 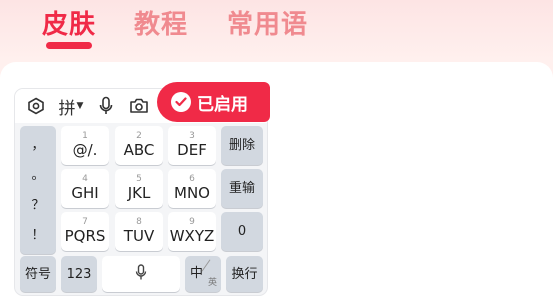 I want to click on enabled-label: 已启用, so click(x=222, y=104).